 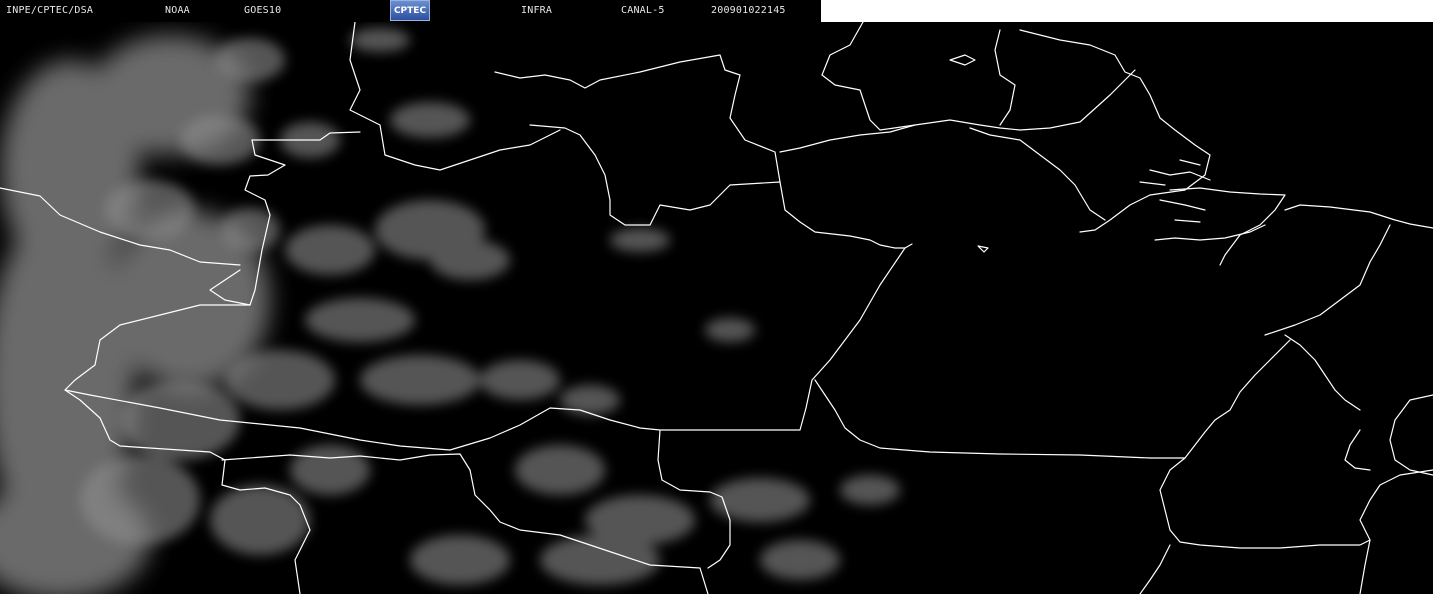 What do you see at coordinates (263, 10) in the screenshot?
I see `satellite-label: GOES10` at bounding box center [263, 10].